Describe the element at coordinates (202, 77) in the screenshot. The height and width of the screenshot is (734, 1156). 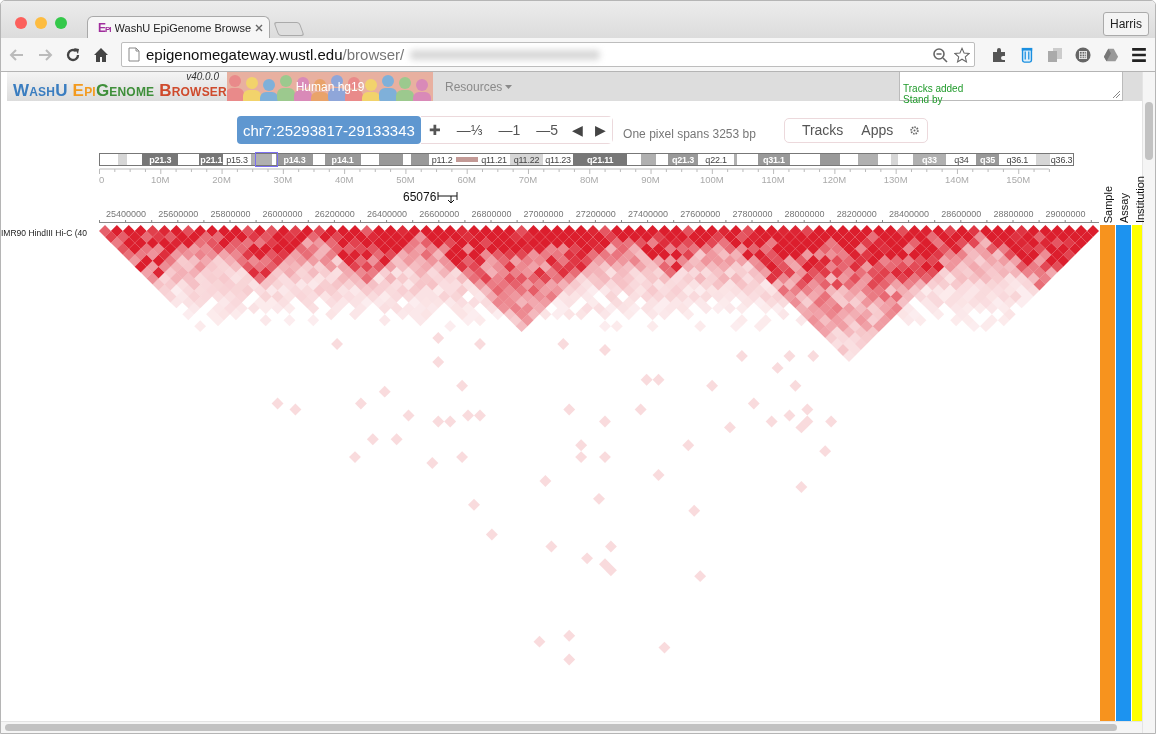
I see `version-label: v40.0.0` at that location.